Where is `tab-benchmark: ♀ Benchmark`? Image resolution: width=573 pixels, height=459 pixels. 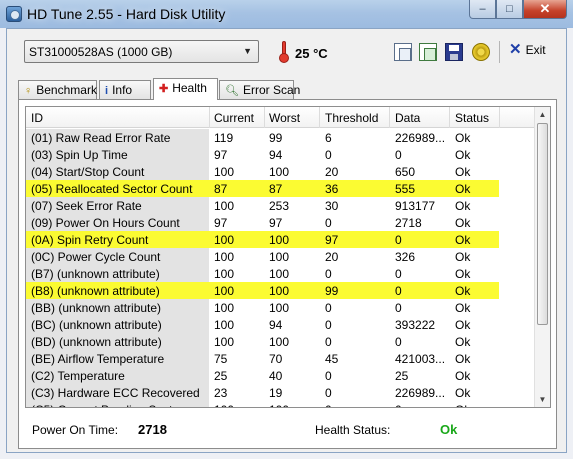 tab-benchmark: ♀ Benchmark is located at coordinates (57, 89).